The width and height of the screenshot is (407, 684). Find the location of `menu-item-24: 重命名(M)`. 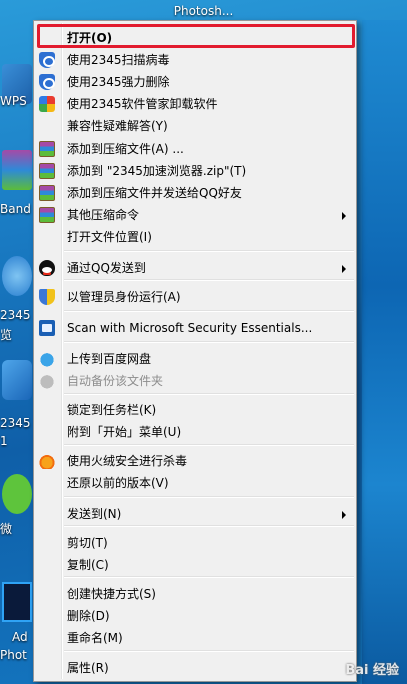

menu-item-24: 重命名(M) is located at coordinates (195, 638).